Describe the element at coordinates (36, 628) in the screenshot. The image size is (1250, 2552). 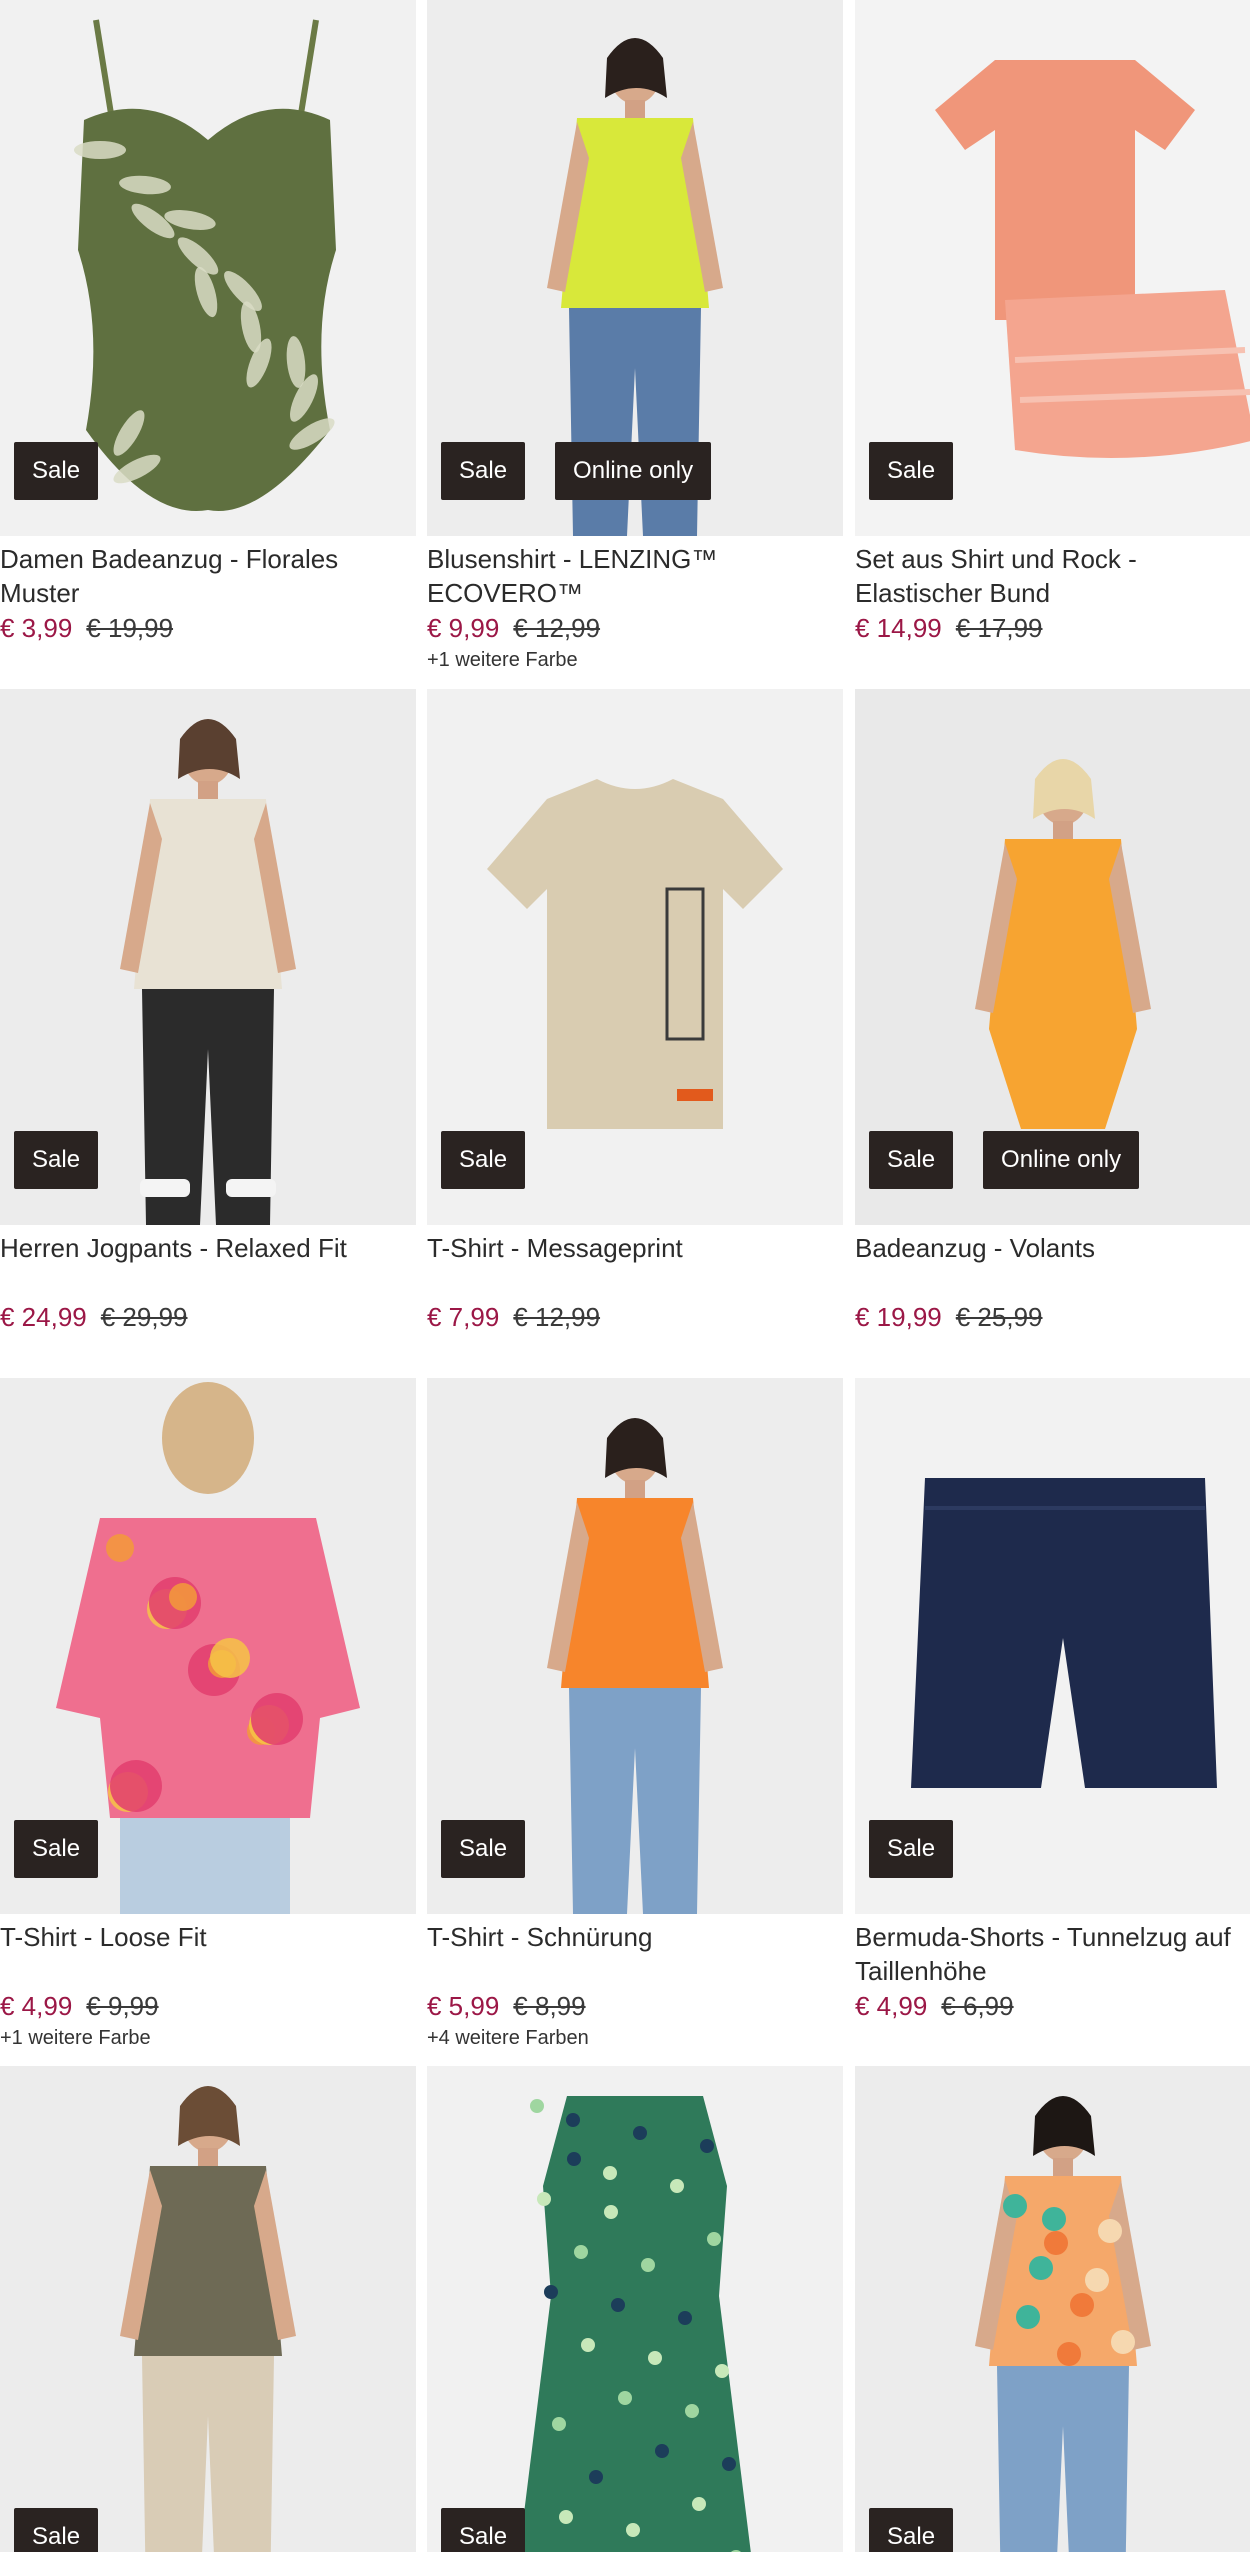
I see `sale-price: € 3,99` at that location.